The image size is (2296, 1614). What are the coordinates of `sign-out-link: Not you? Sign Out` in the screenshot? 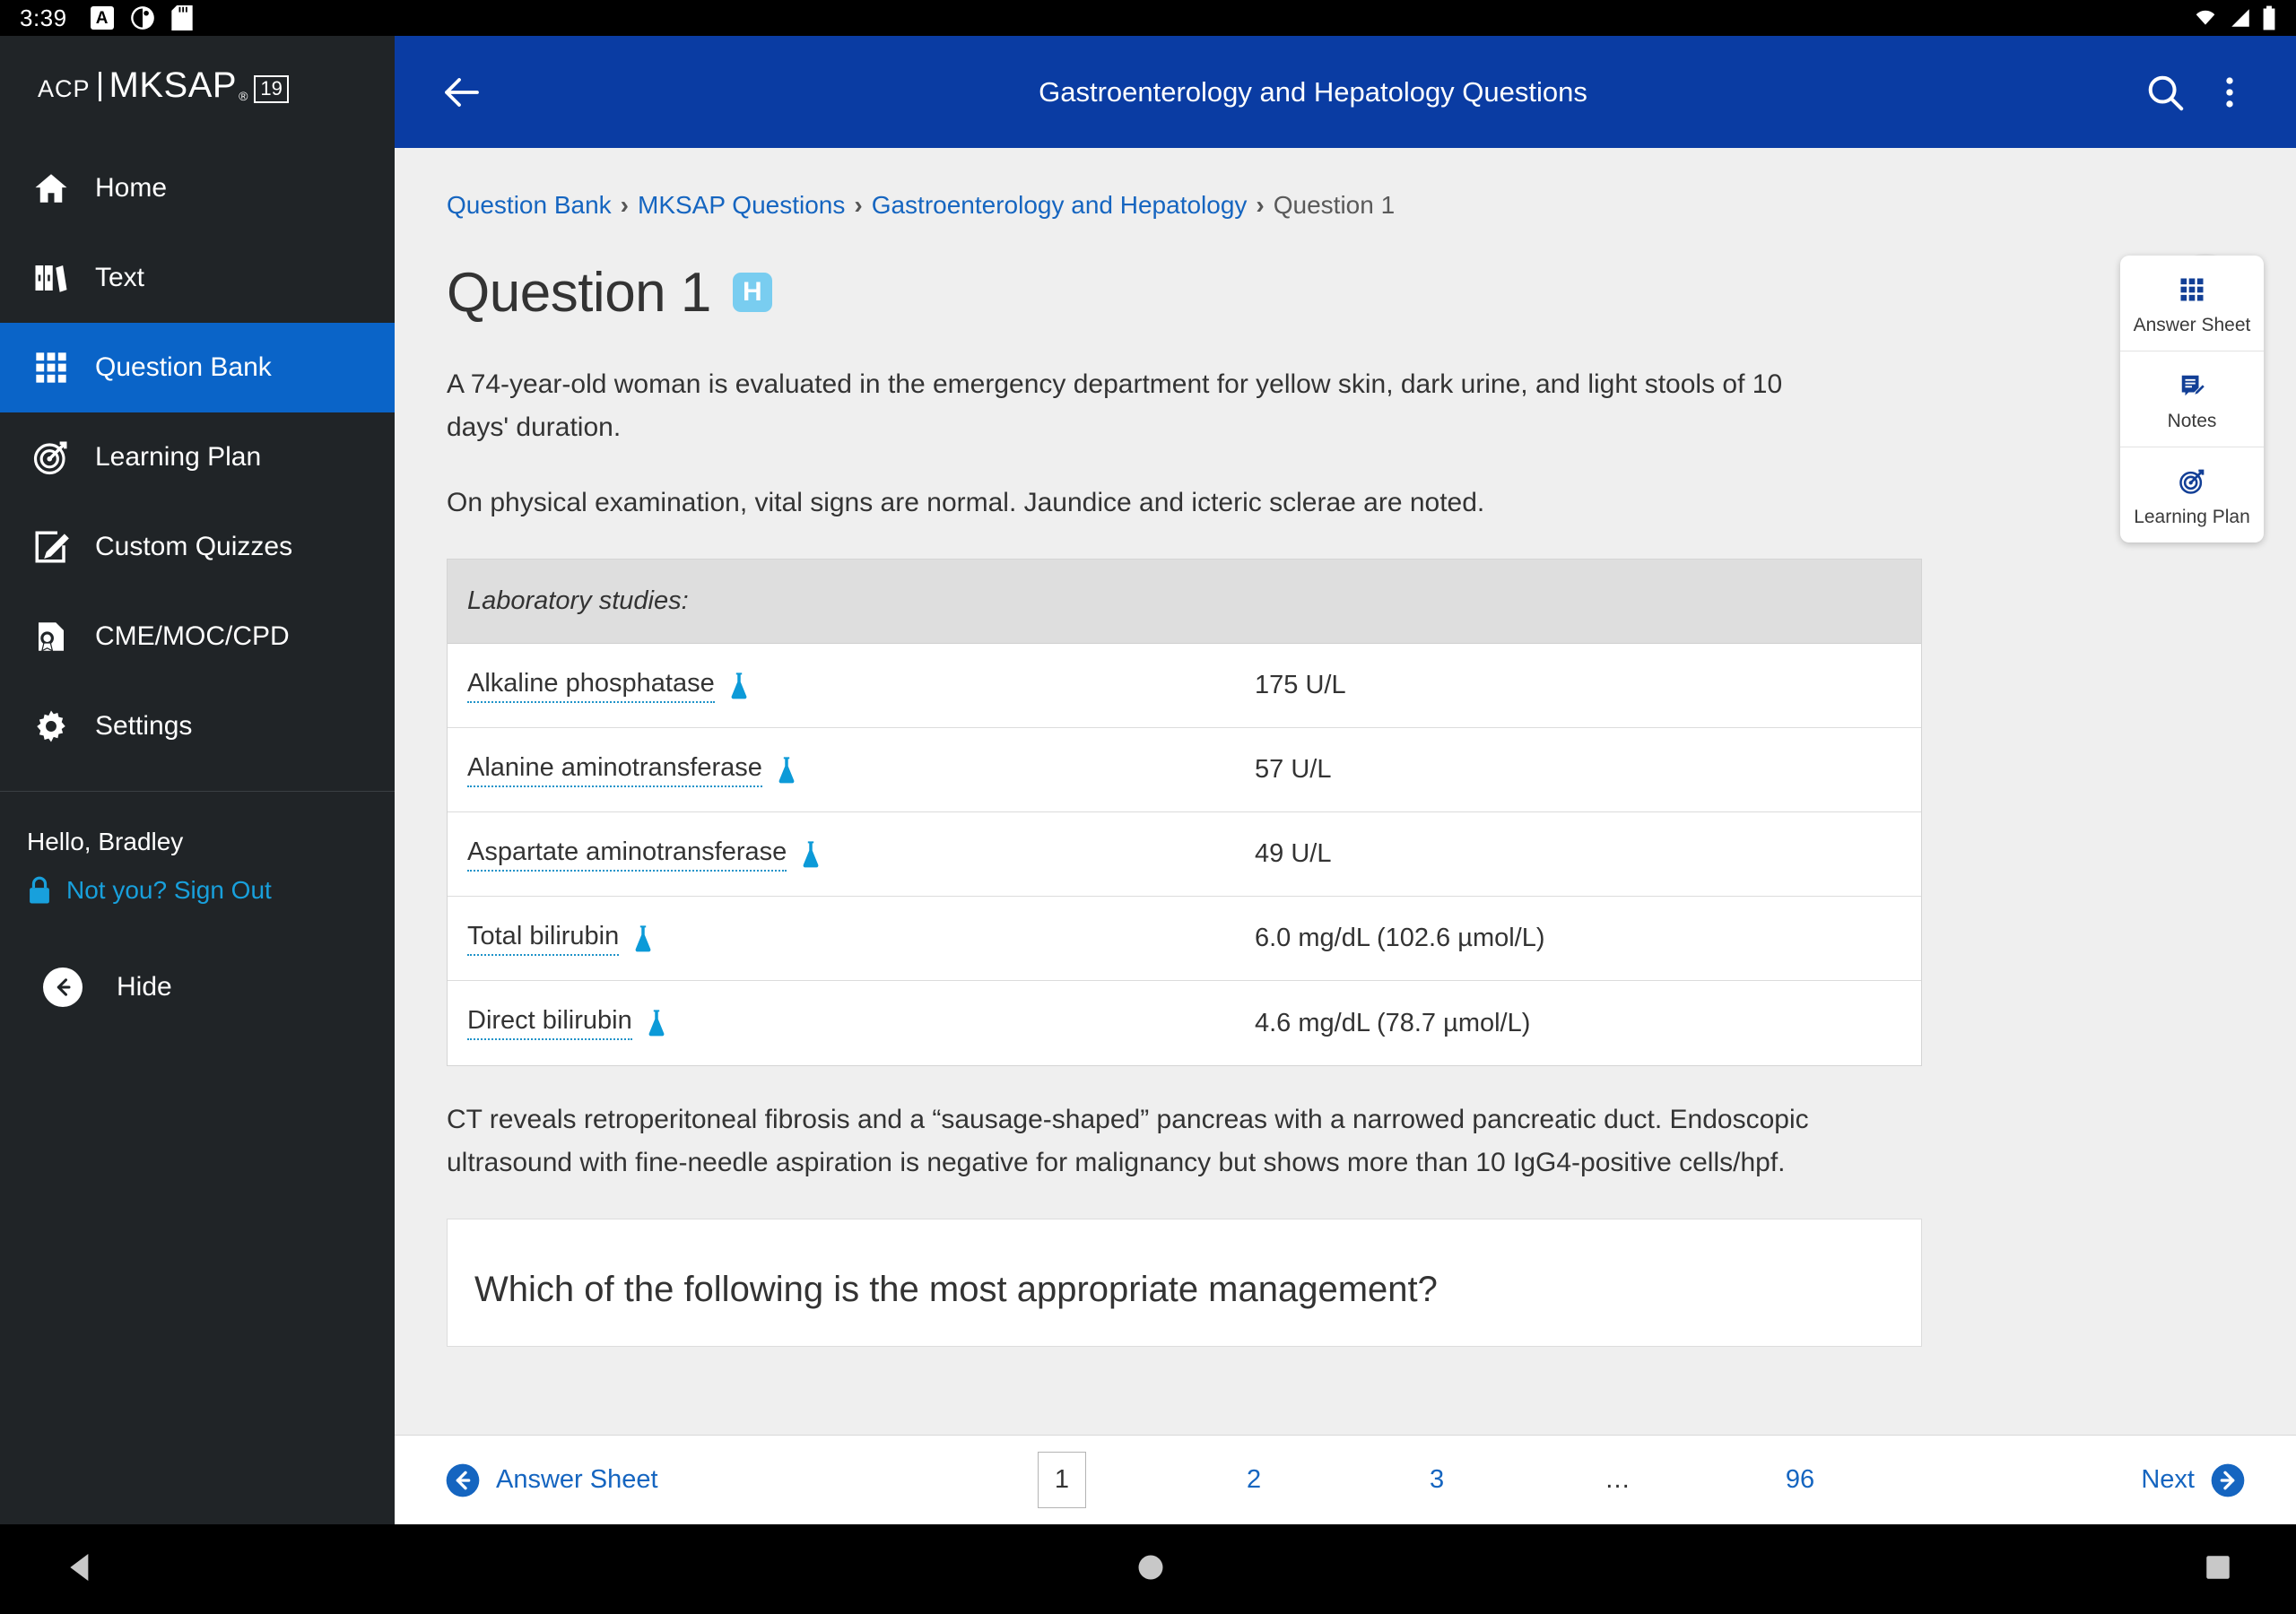 It's located at (169, 890).